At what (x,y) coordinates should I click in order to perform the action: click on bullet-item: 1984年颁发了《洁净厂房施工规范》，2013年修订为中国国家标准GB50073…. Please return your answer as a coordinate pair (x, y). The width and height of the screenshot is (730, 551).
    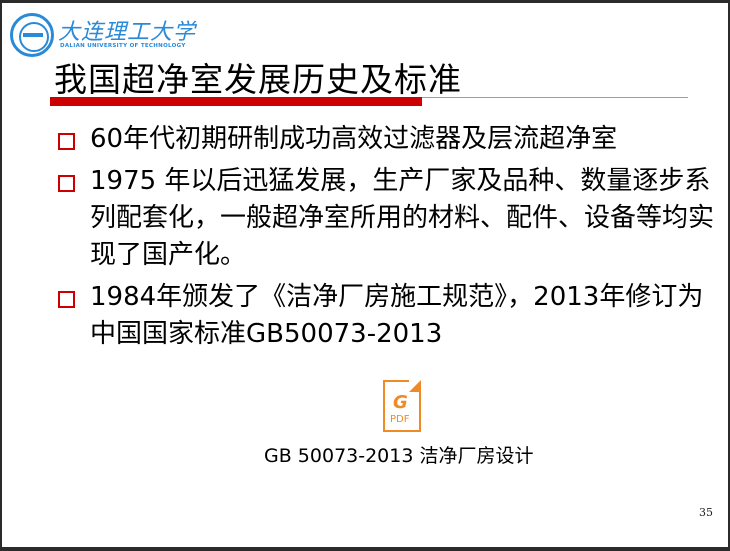
    Looking at the image, I should click on (384, 316).